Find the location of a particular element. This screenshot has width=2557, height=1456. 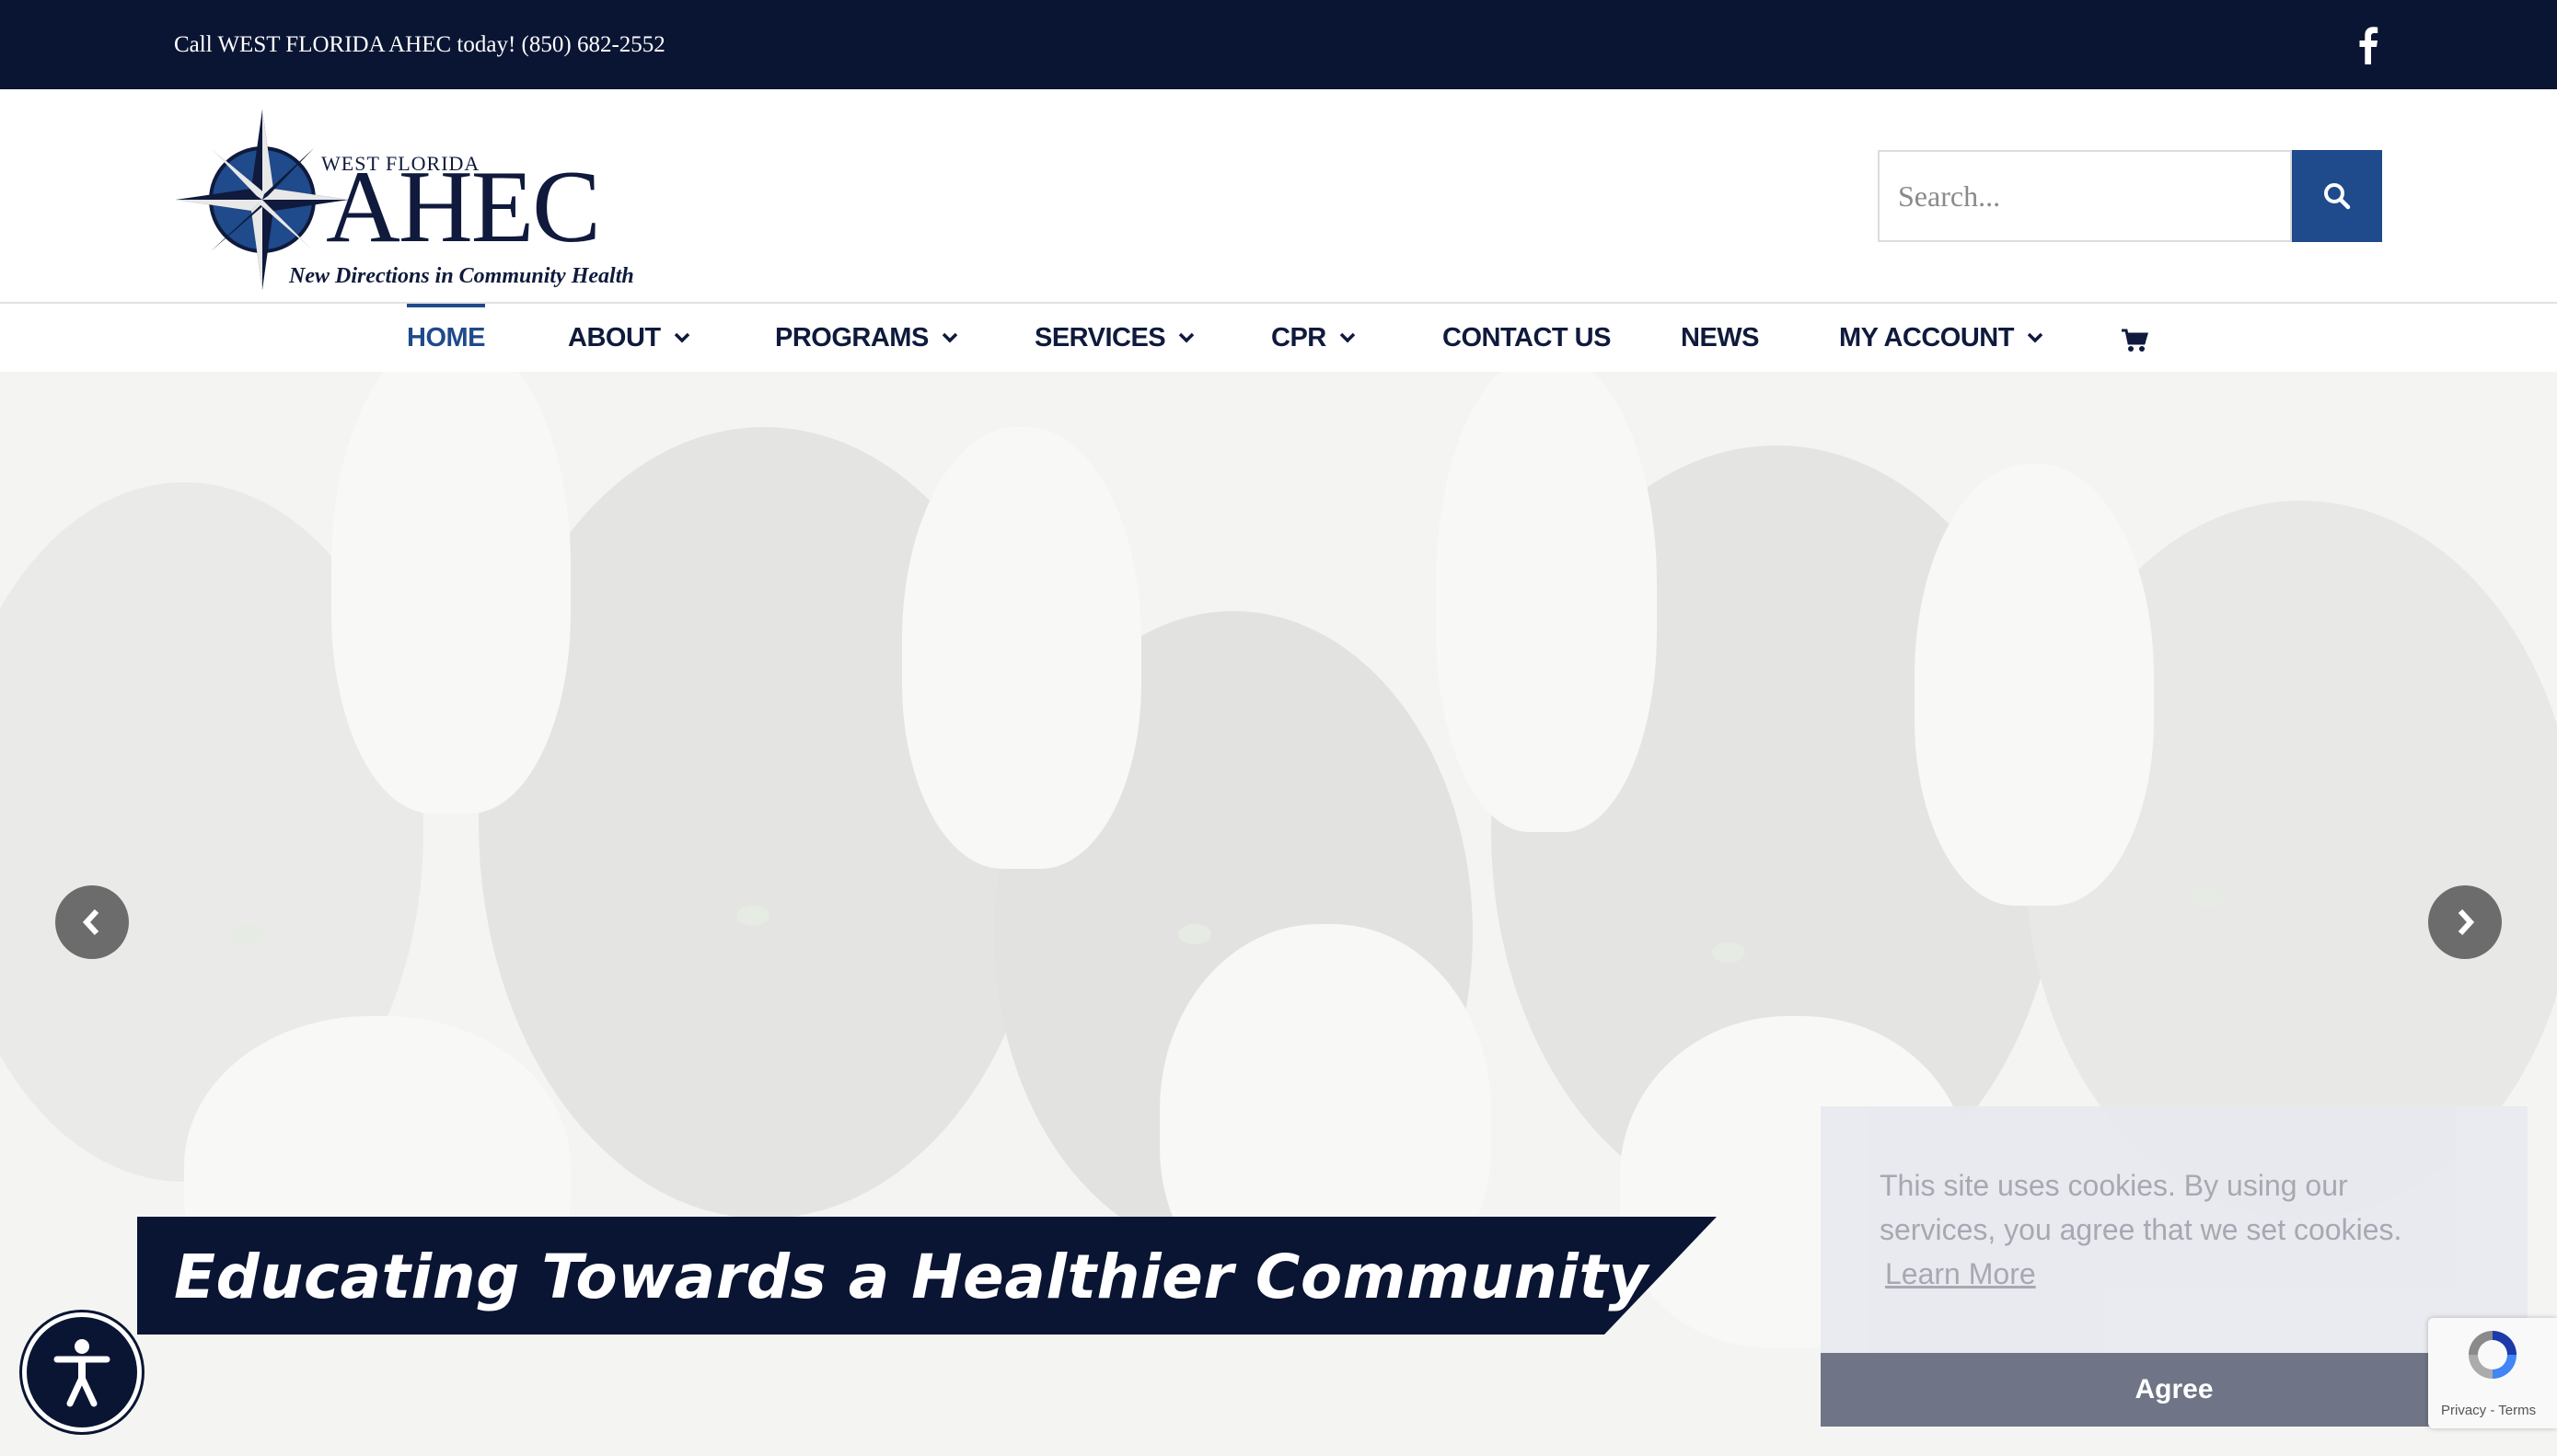

chevron-right-icon is located at coordinates (2466, 922).